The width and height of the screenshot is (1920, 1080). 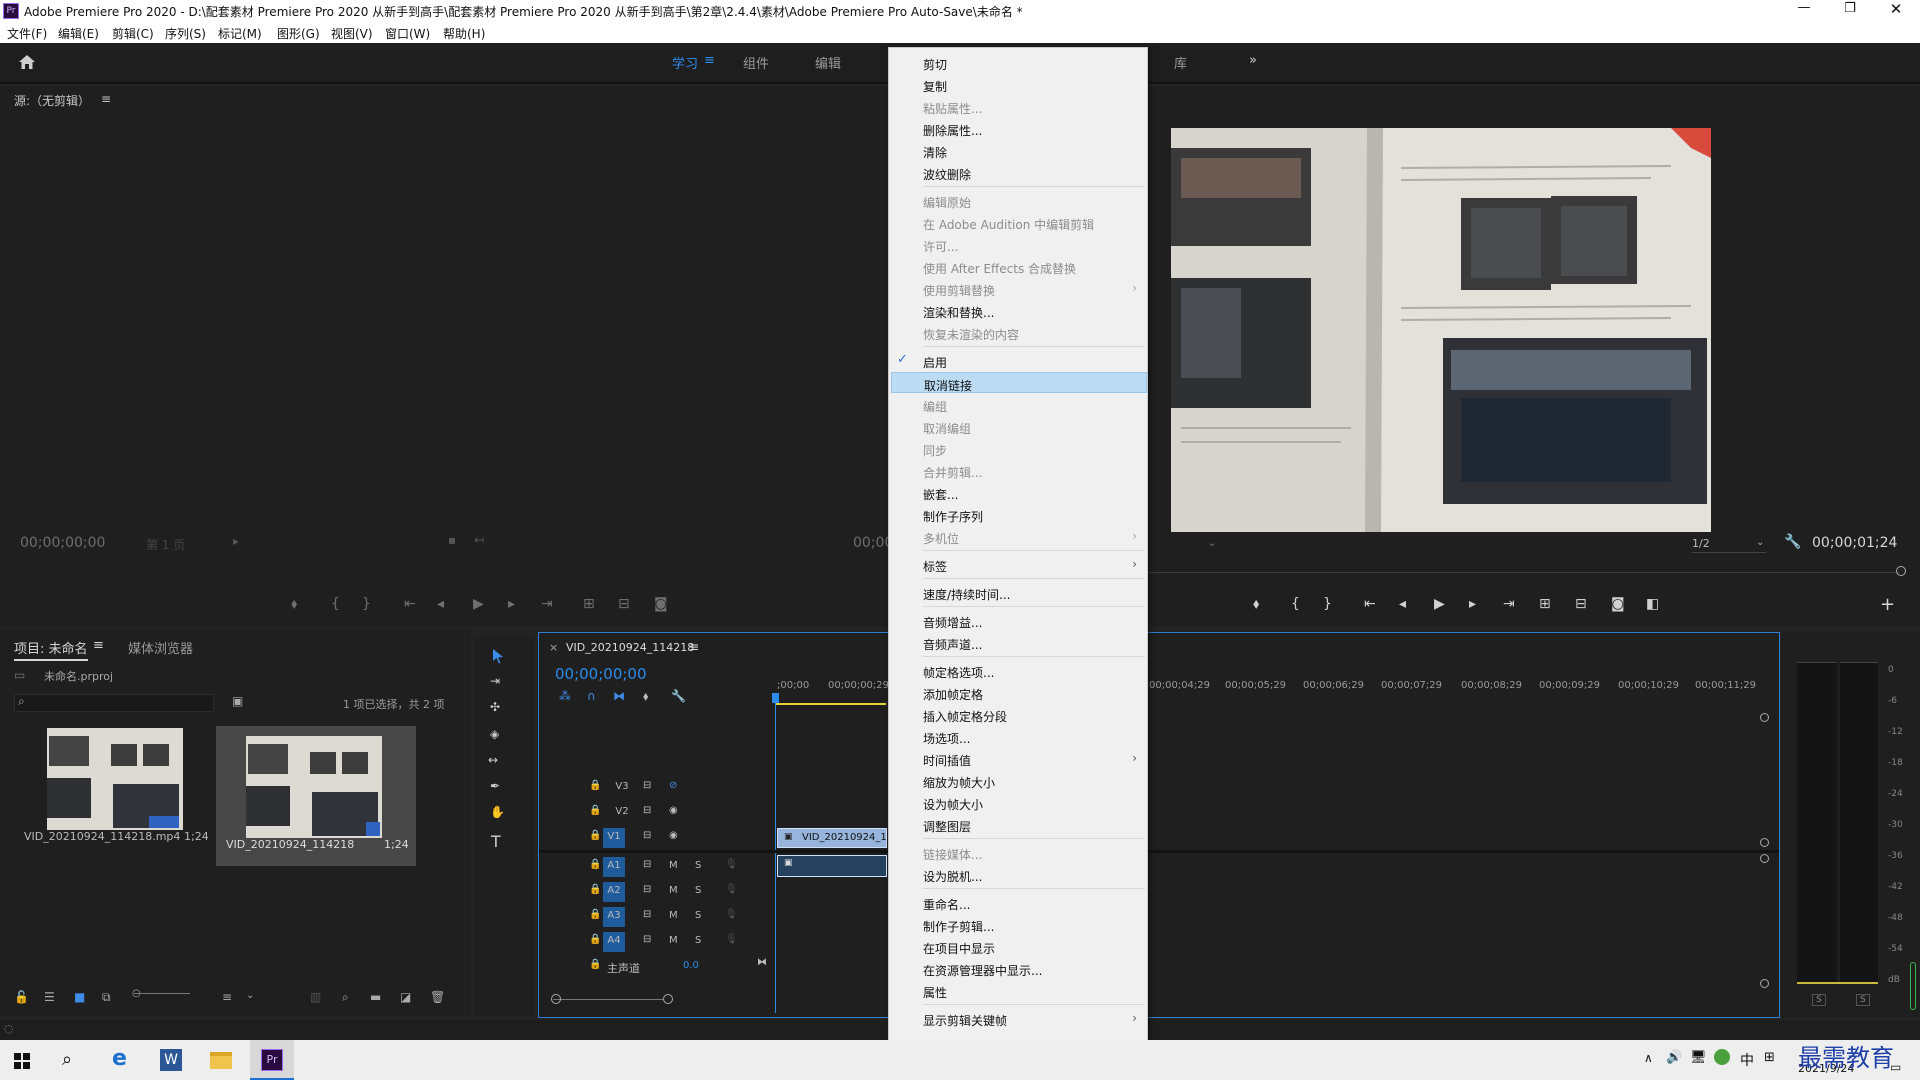 I want to click on type-tool-icon: T, so click(x=496, y=841).